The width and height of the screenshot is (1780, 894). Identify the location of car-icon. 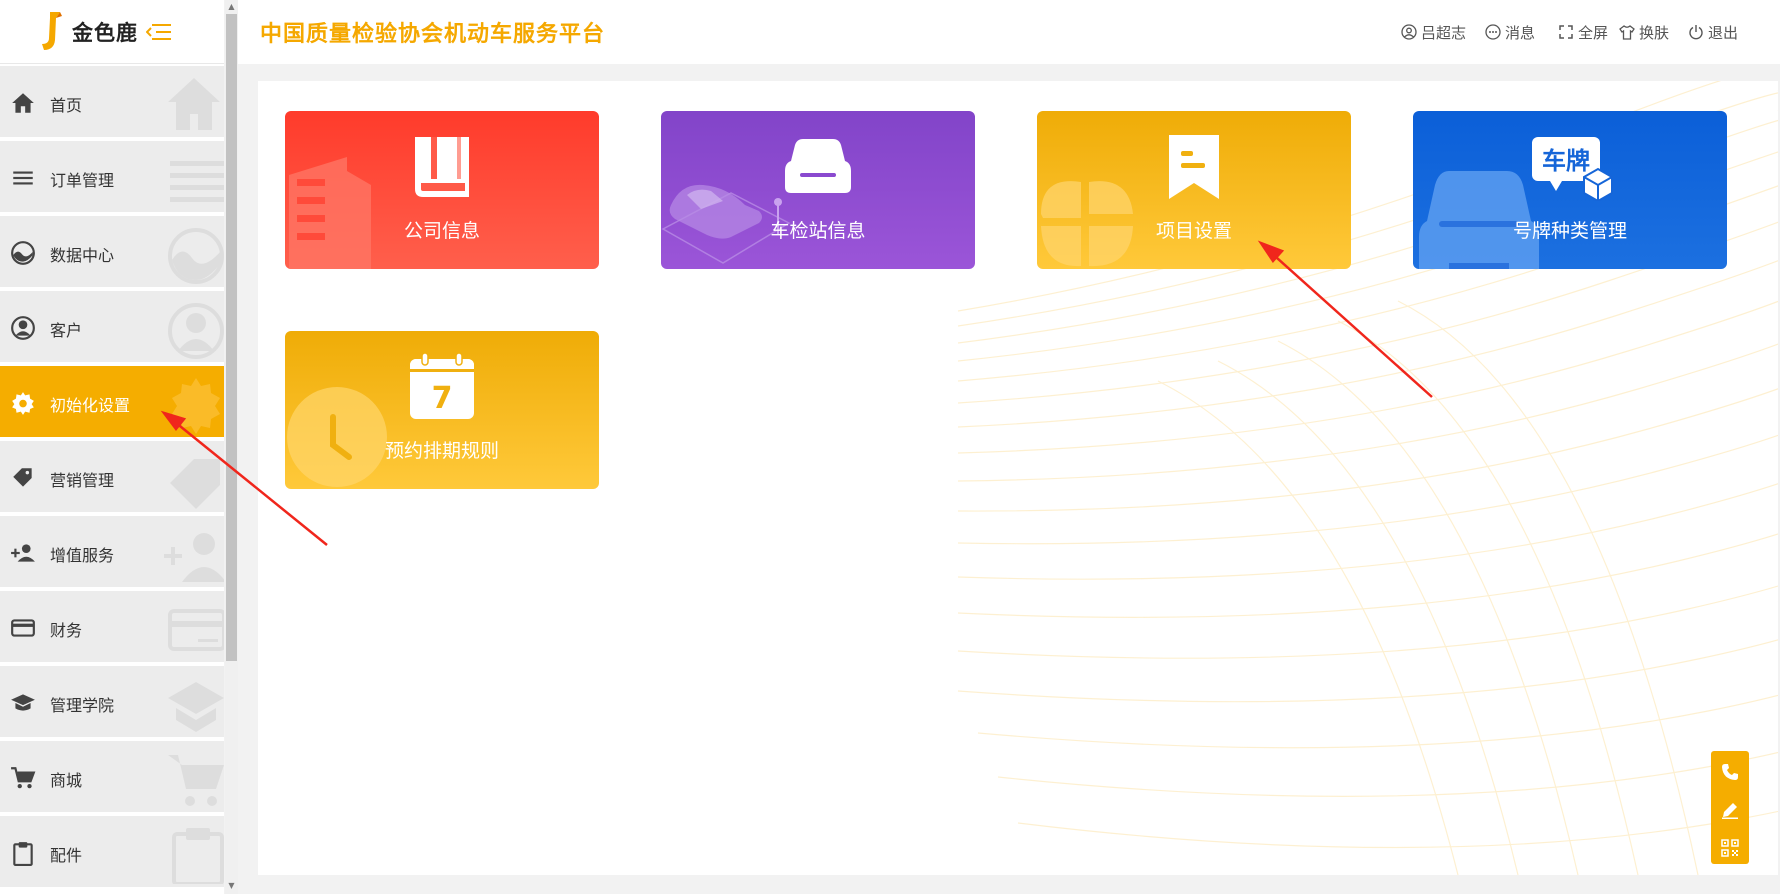
(818, 166).